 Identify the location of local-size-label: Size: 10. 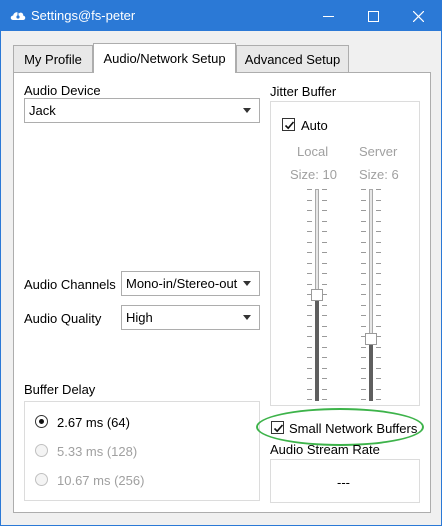
(313, 174).